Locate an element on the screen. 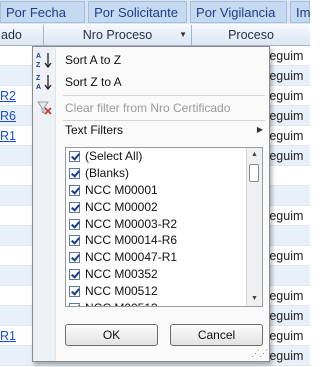  text-filters-item: Text Filters ▶ is located at coordinates (151, 130).